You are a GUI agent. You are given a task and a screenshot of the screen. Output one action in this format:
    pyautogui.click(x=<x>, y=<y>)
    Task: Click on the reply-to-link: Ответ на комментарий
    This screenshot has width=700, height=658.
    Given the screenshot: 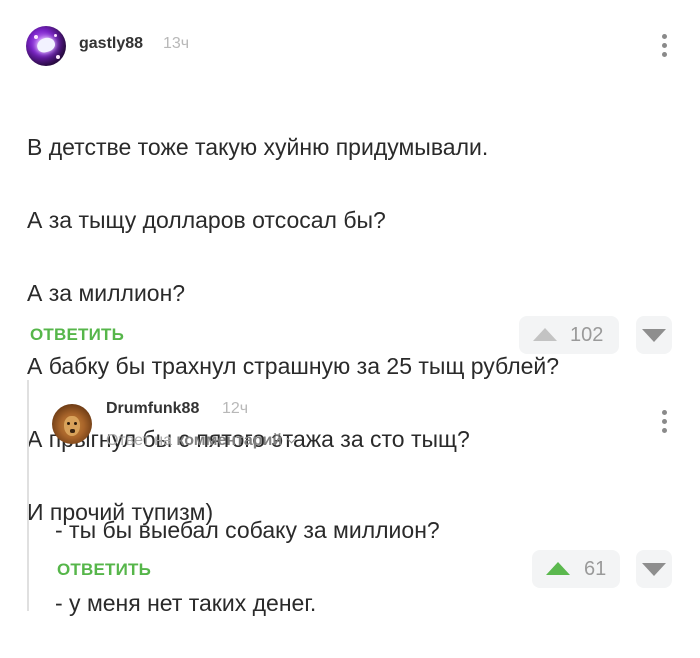 What is the action you would take?
    pyautogui.click(x=201, y=441)
    